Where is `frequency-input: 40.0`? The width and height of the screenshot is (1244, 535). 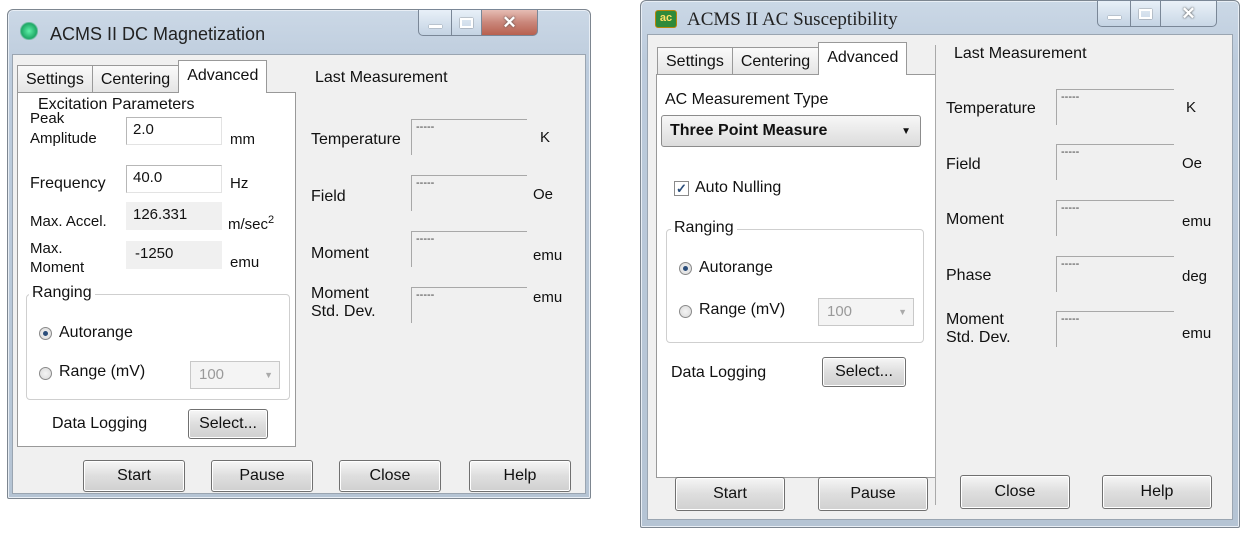 frequency-input: 40.0 is located at coordinates (174, 179).